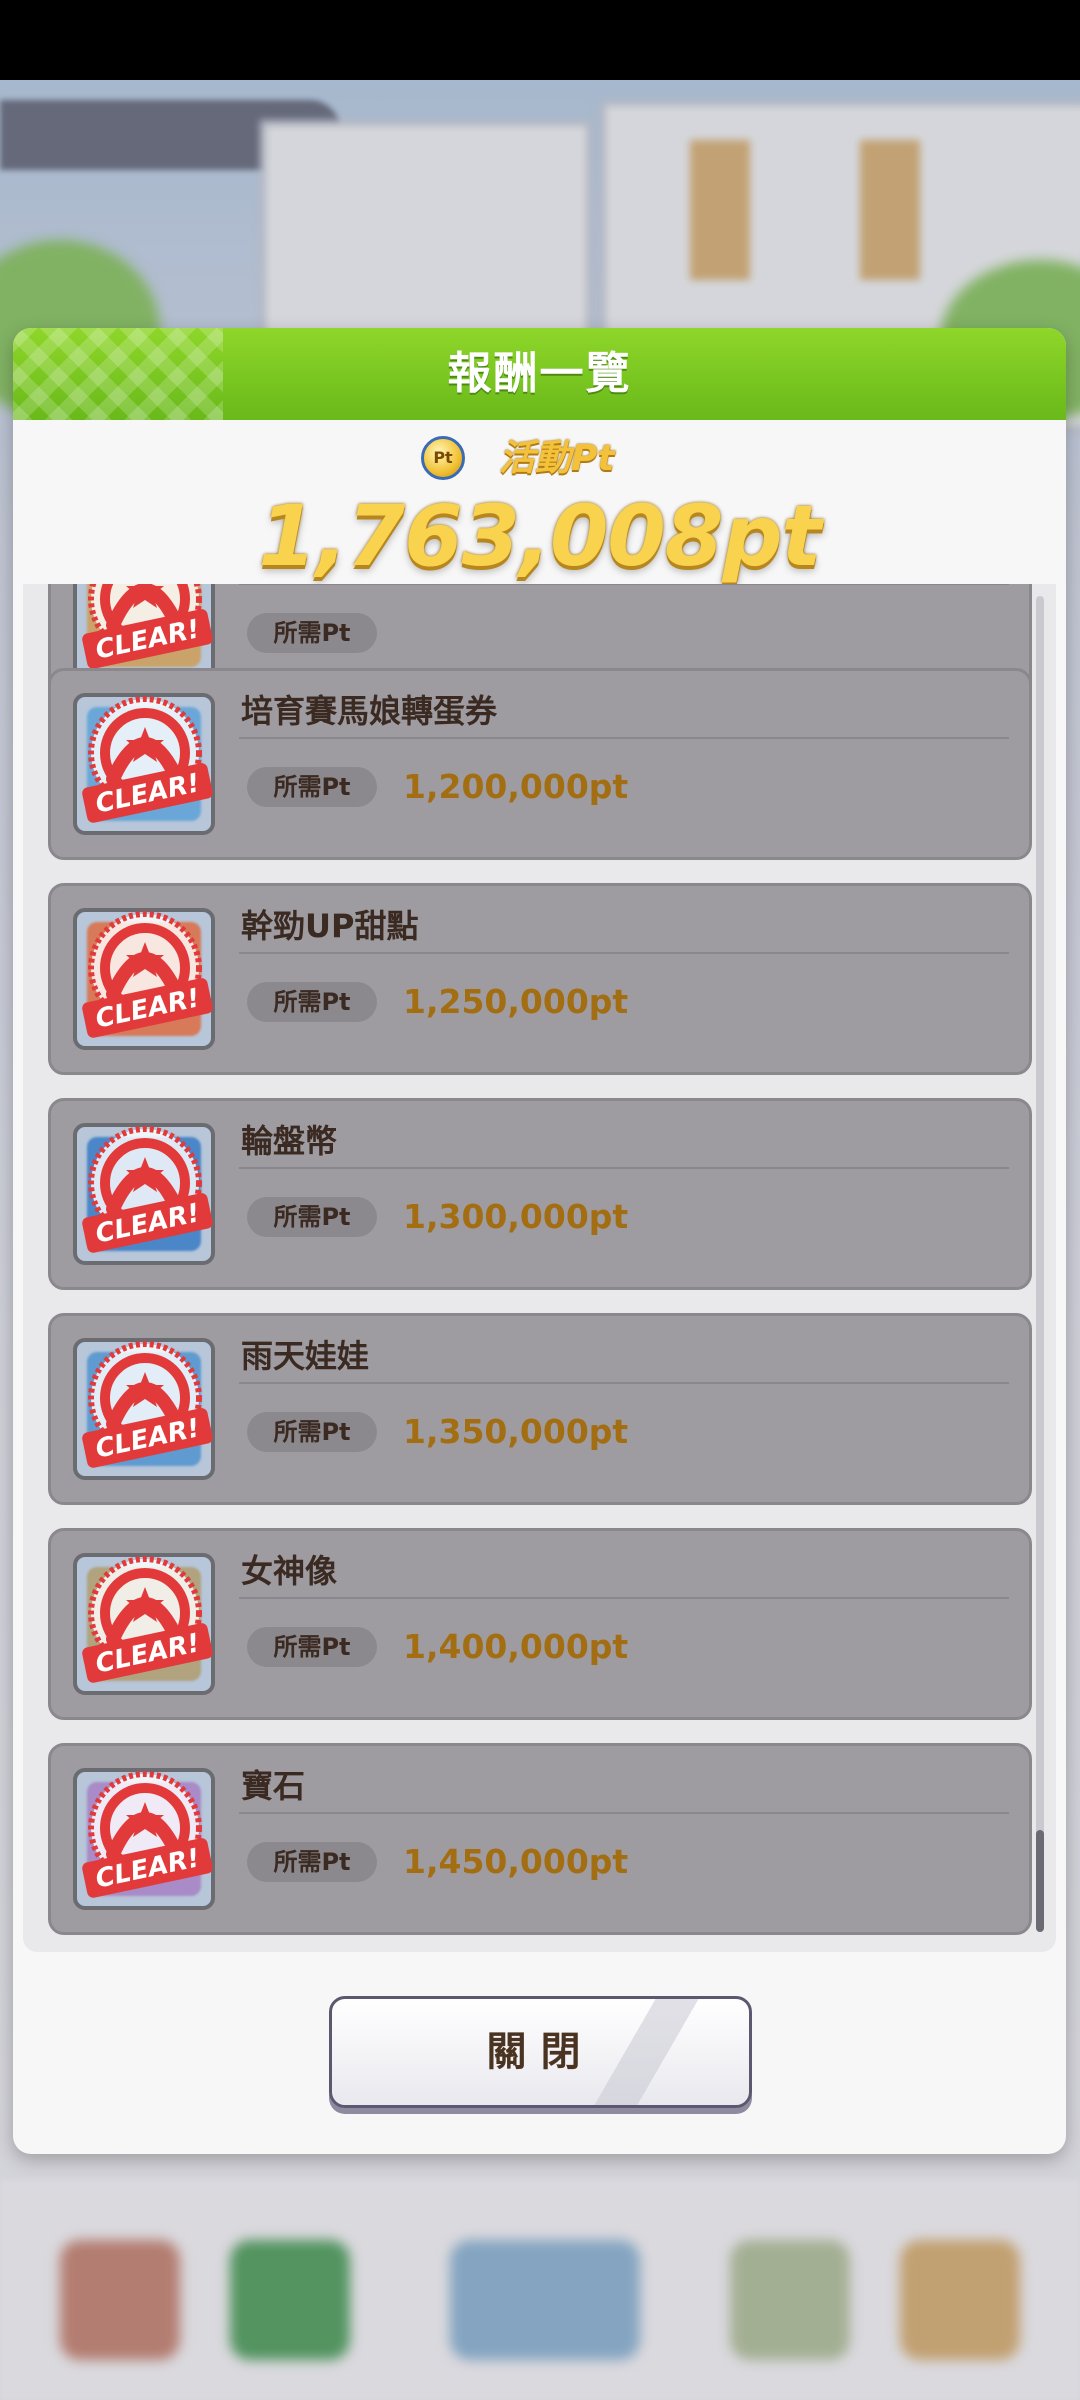 Image resolution: width=1080 pixels, height=2400 pixels. Describe the element at coordinates (1040, 1264) in the screenshot. I see `scrollbar-track` at that location.